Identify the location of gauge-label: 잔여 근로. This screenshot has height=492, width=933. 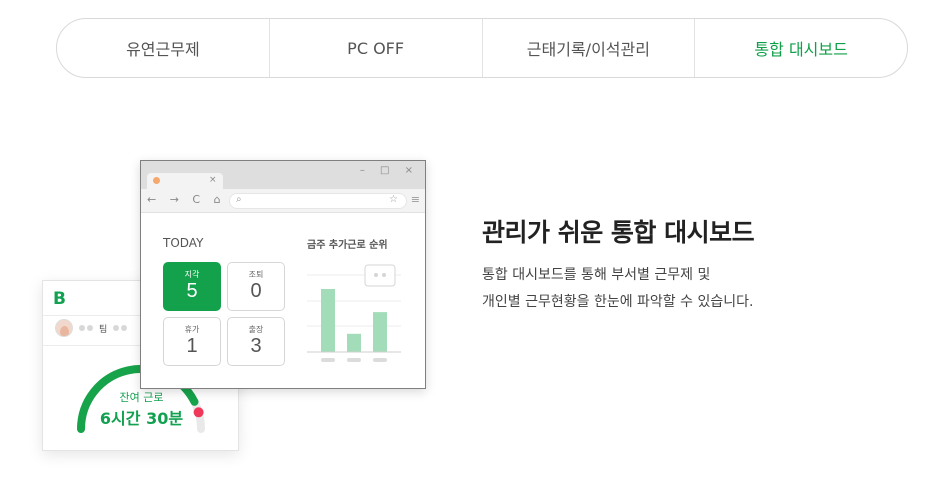
(141, 397).